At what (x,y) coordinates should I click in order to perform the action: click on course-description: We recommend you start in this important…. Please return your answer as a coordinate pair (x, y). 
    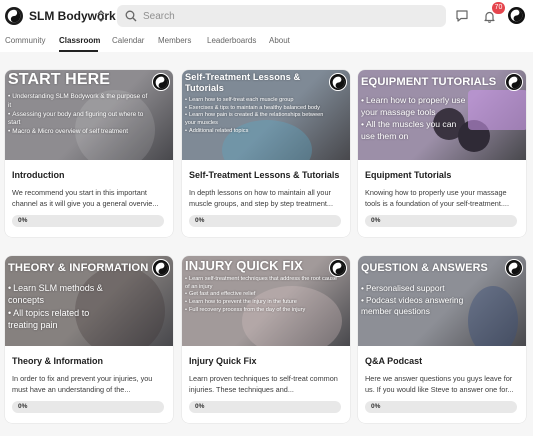
    Looking at the image, I should click on (85, 198).